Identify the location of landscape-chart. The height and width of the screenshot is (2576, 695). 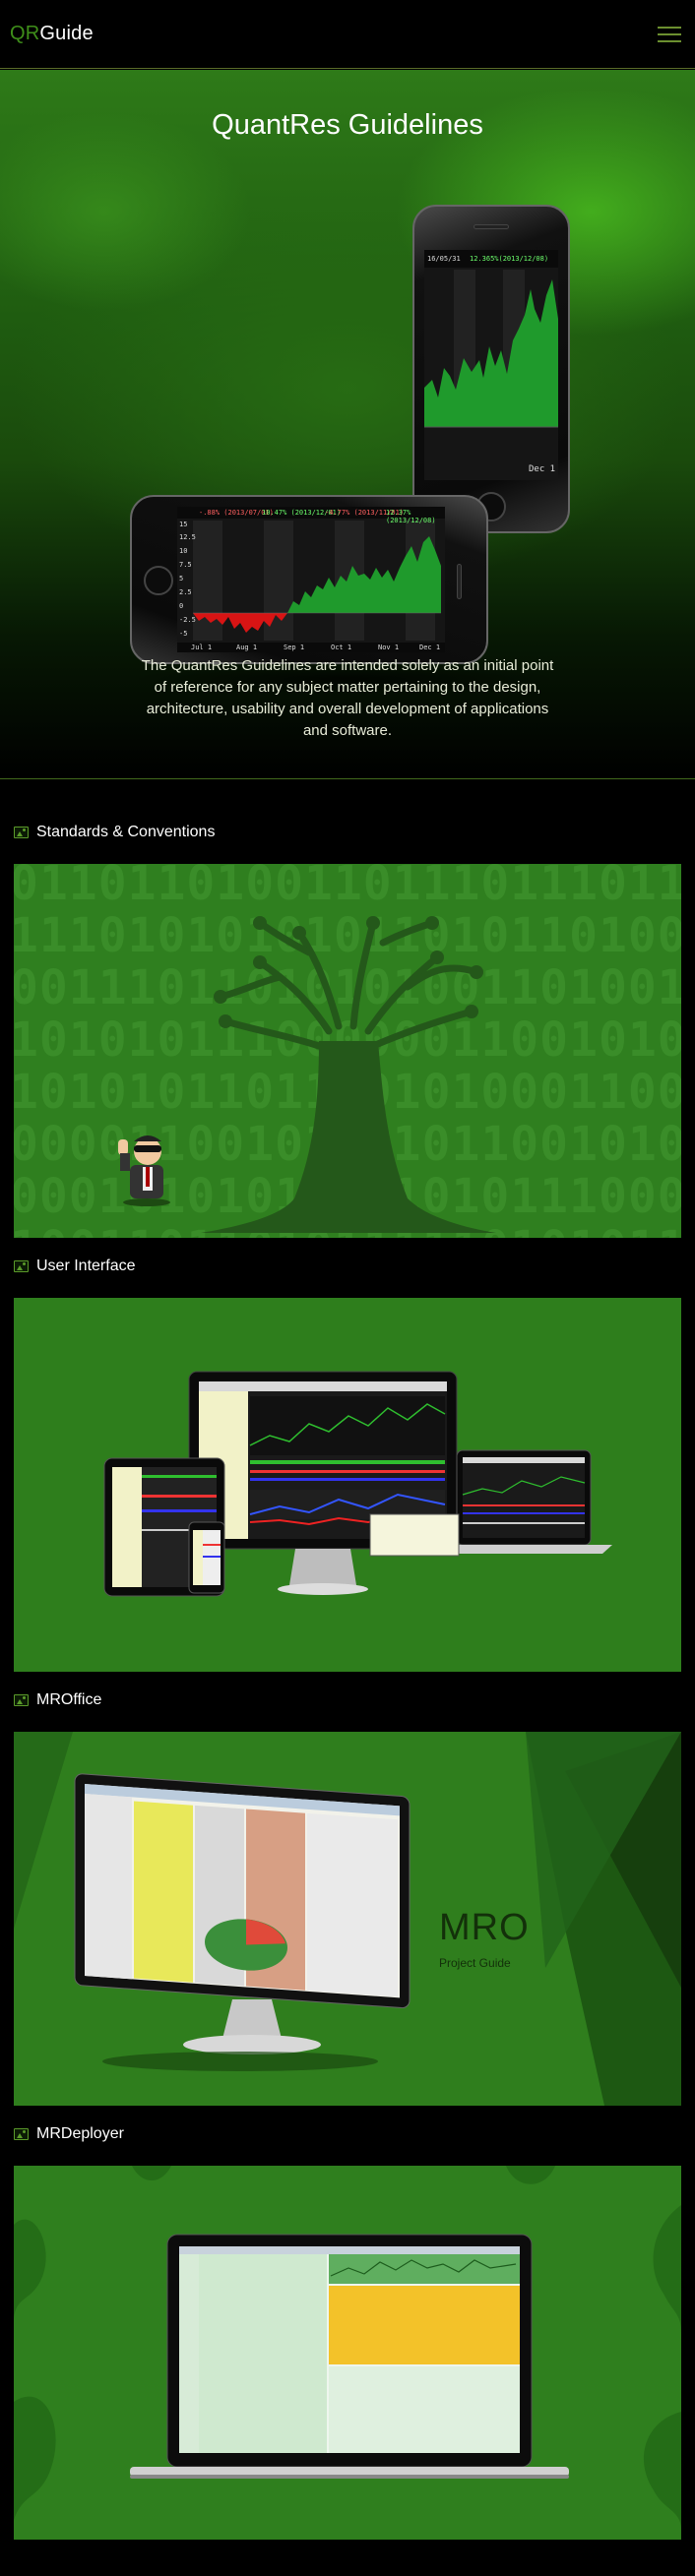
(311, 579).